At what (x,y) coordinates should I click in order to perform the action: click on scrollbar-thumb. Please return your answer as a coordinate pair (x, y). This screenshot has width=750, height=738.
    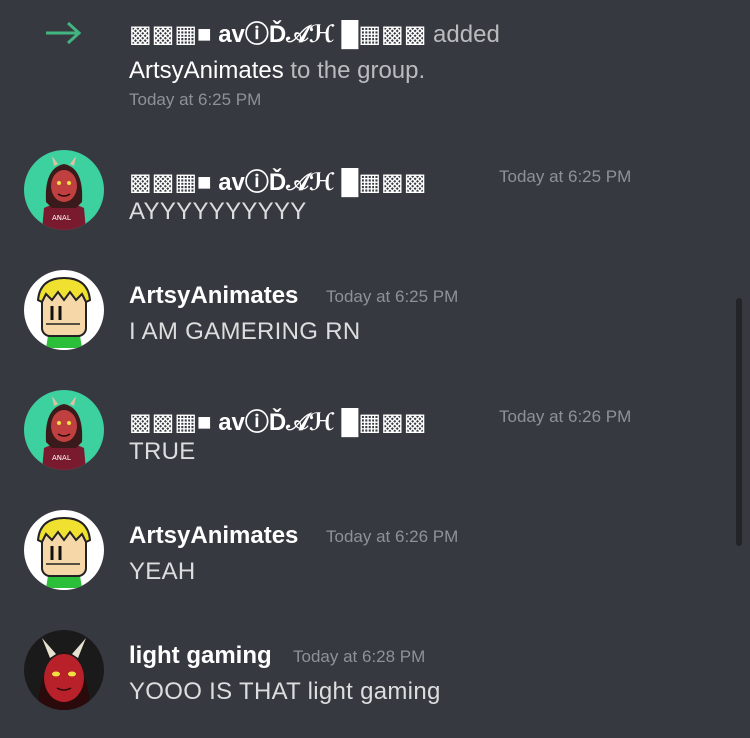
    Looking at the image, I should click on (739, 422).